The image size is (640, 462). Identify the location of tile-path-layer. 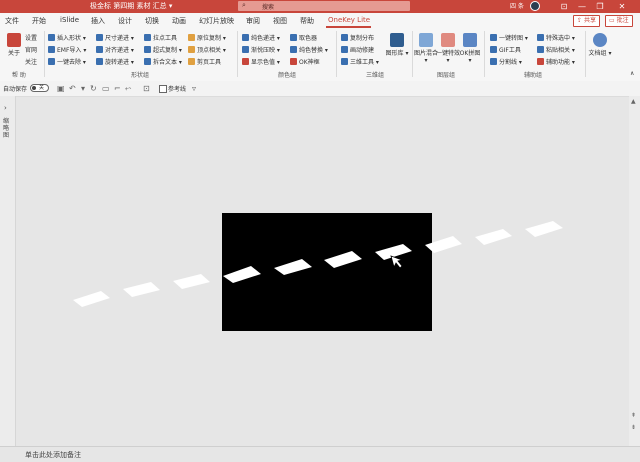
(318, 264).